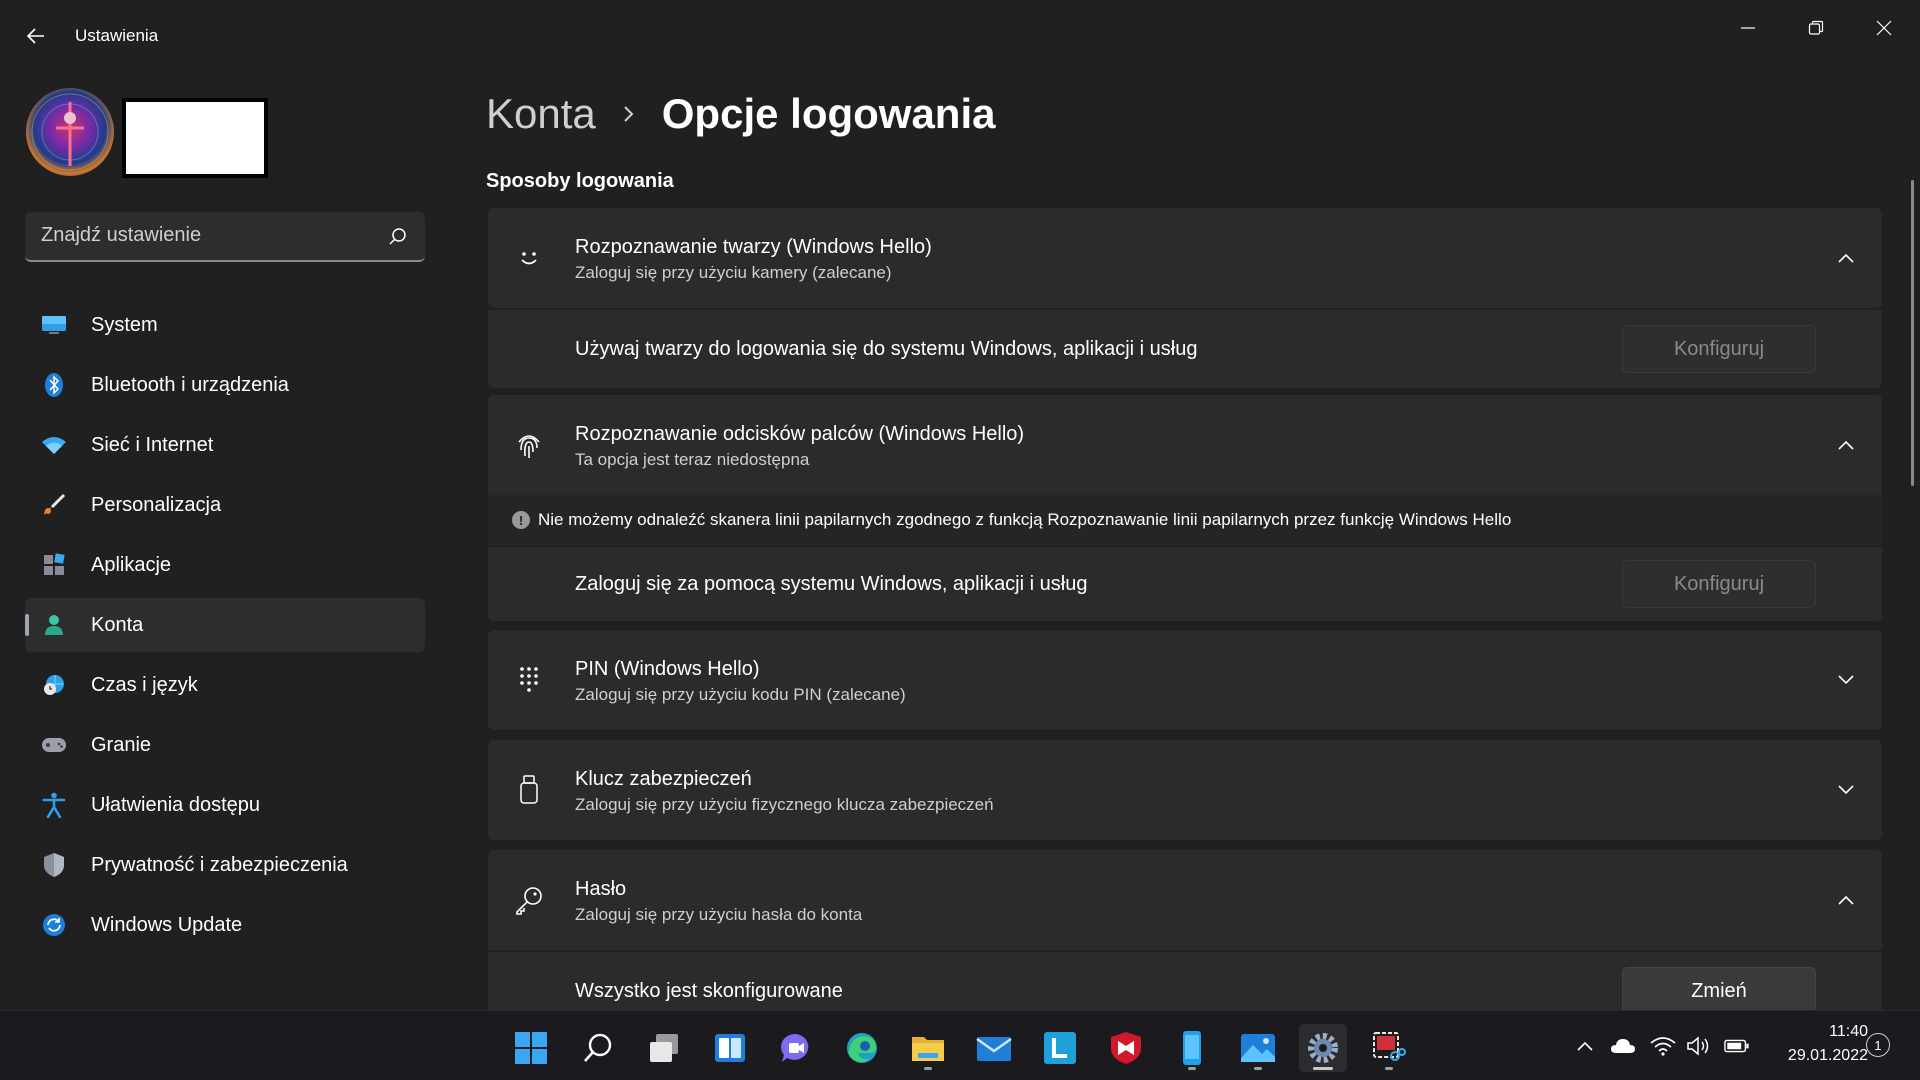 Image resolution: width=1920 pixels, height=1080 pixels. What do you see at coordinates (928, 1048) in the screenshot?
I see `file-explorer-button` at bounding box center [928, 1048].